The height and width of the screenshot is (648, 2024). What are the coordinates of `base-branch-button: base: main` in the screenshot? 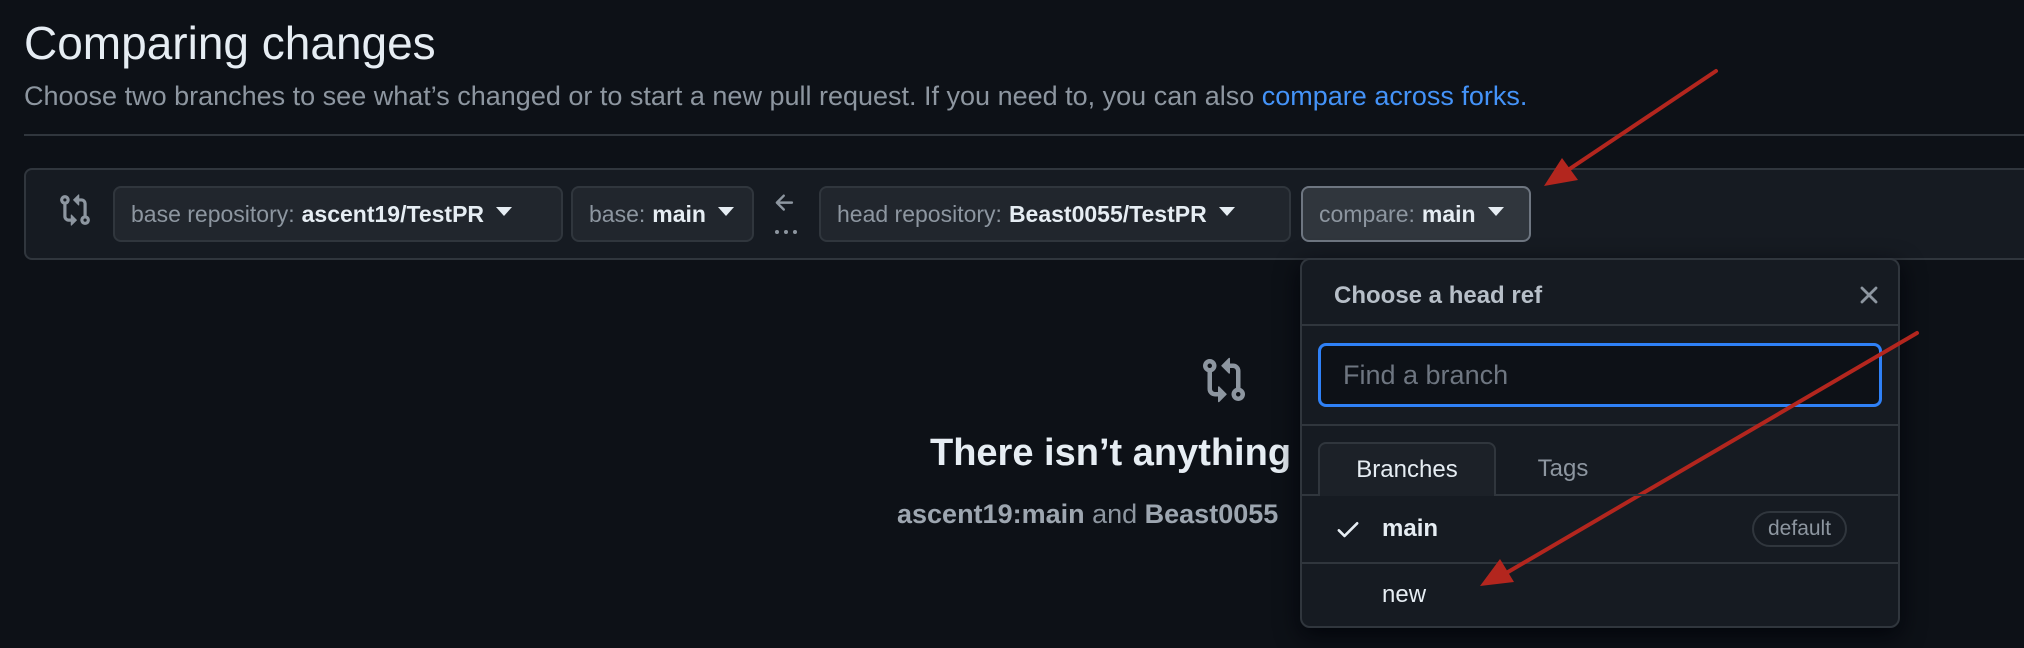 It's located at (662, 214).